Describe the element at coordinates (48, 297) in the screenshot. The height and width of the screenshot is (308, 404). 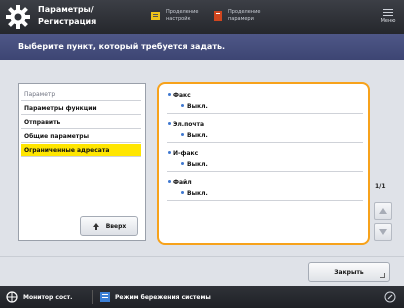
I see `status-monitor-label: Монитор сост.` at that location.